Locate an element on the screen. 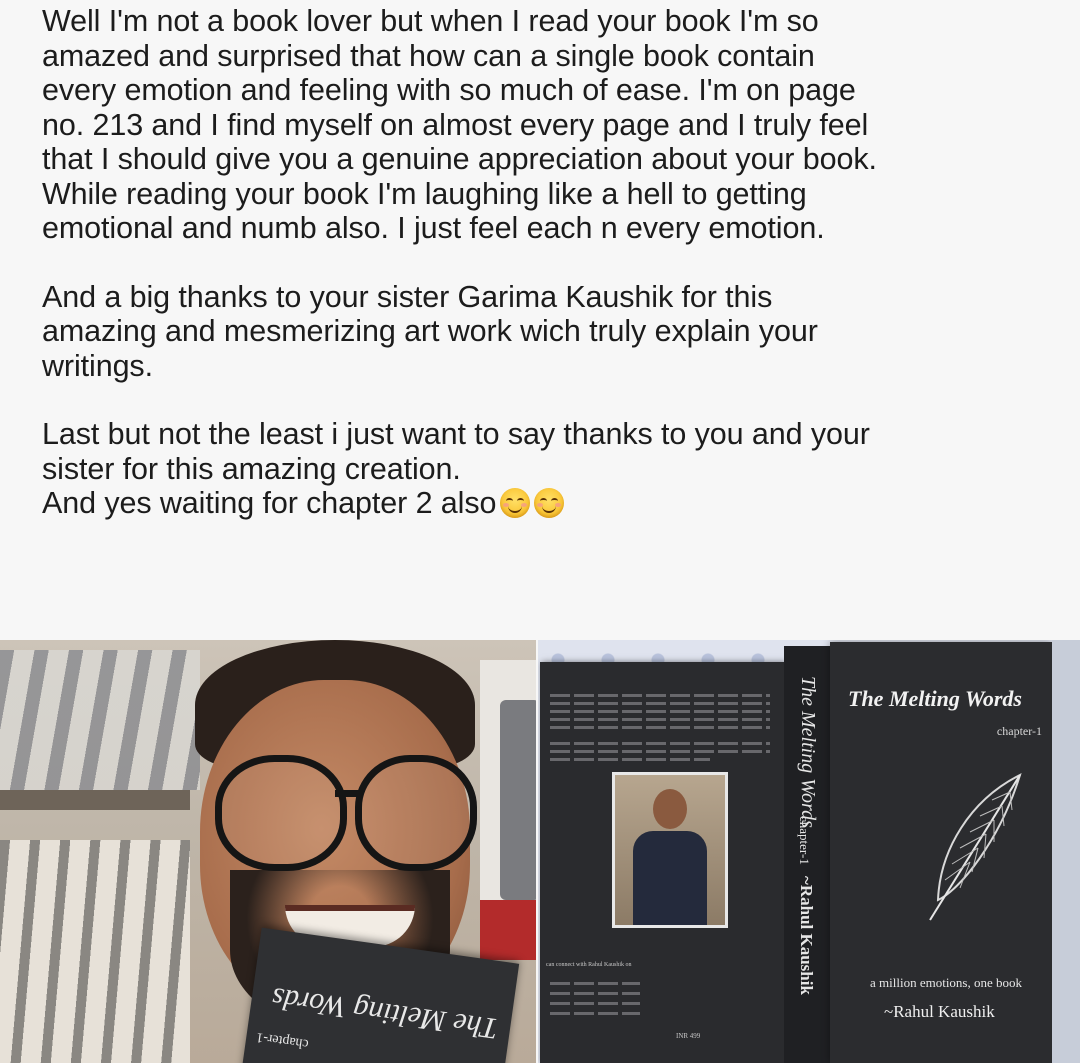 The width and height of the screenshot is (1080, 1063). back-contact: can connect with Rahul Kaushik on is located at coordinates (589, 965).